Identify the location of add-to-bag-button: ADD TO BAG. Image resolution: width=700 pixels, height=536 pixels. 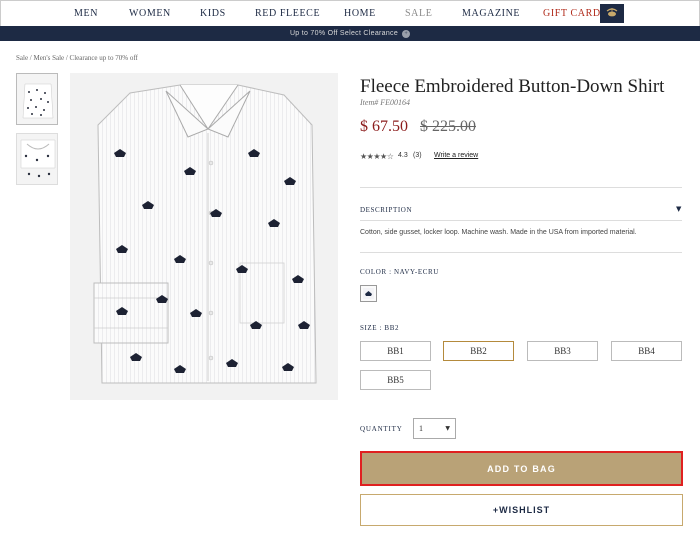
(521, 468).